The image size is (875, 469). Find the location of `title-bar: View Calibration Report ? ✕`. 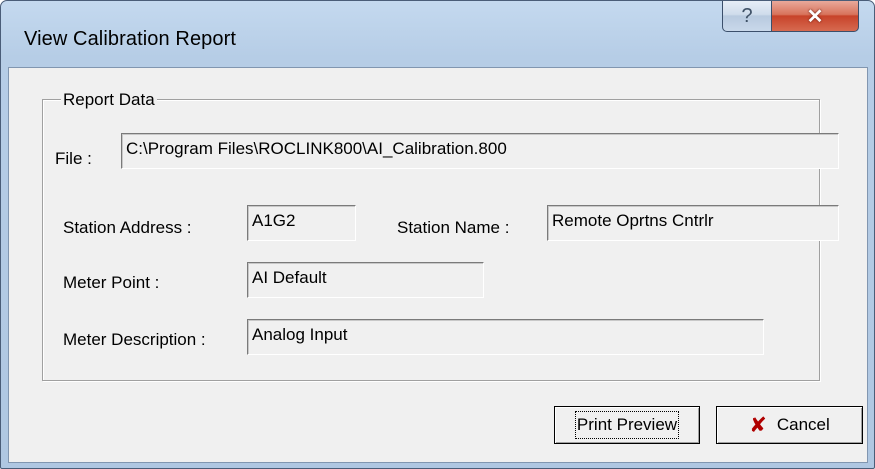

title-bar: View Calibration Report ? ✕ is located at coordinates (437, 34).